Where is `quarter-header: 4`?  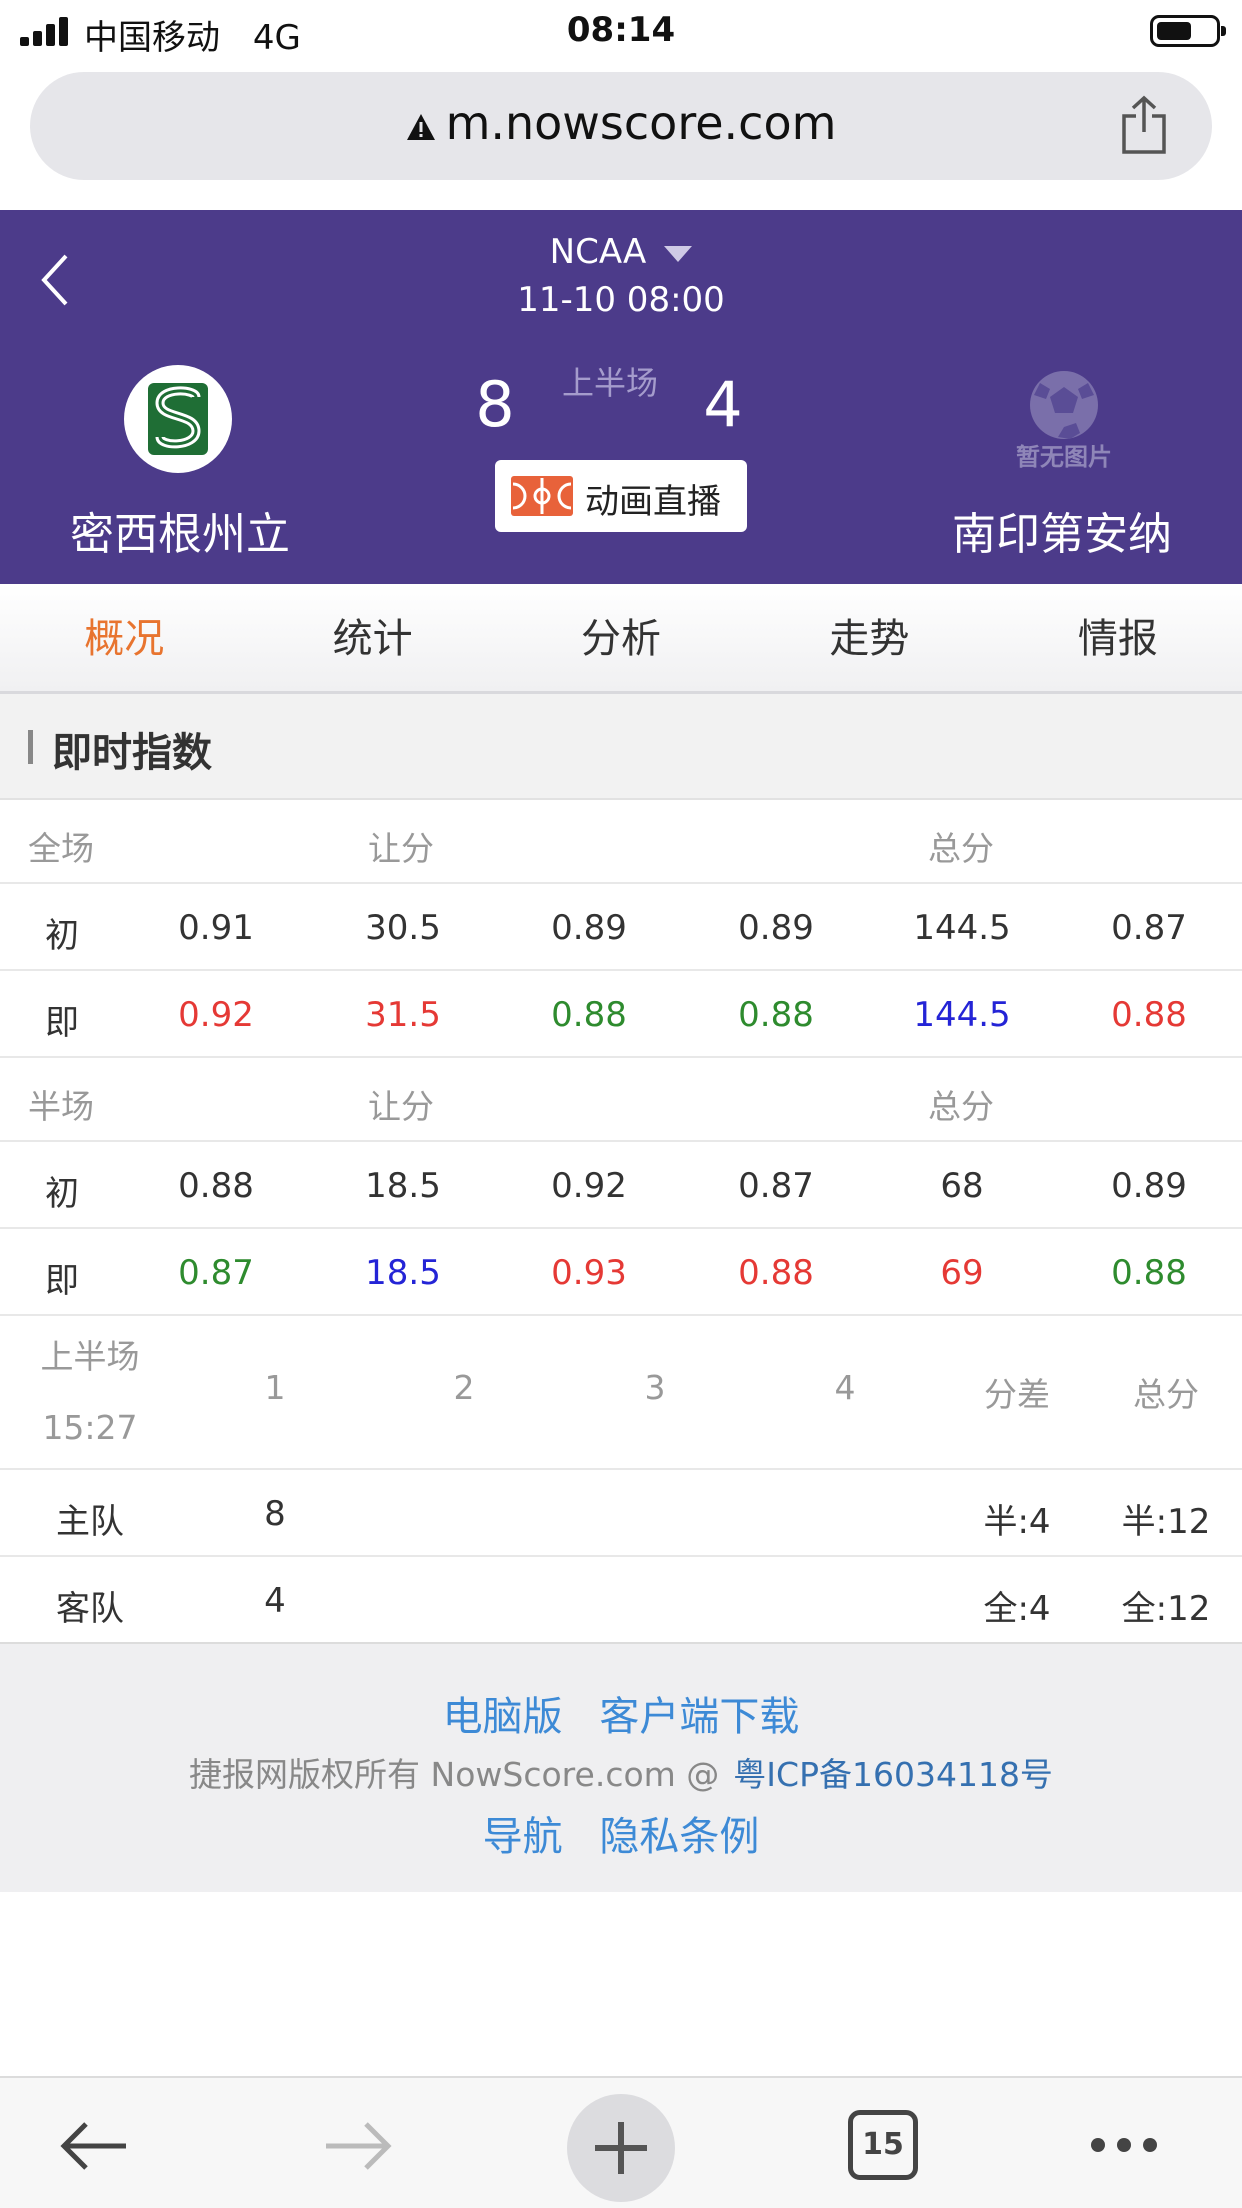
quarter-header: 4 is located at coordinates (845, 1387).